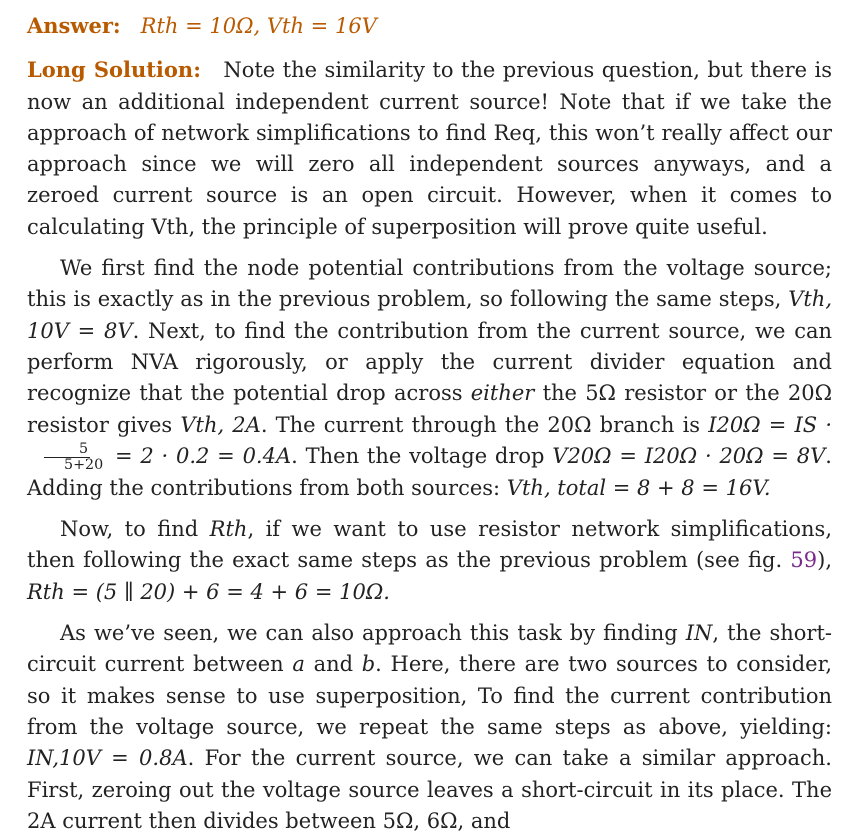  I want to click on text-span: . Then the voltage drop, so click(422, 455).